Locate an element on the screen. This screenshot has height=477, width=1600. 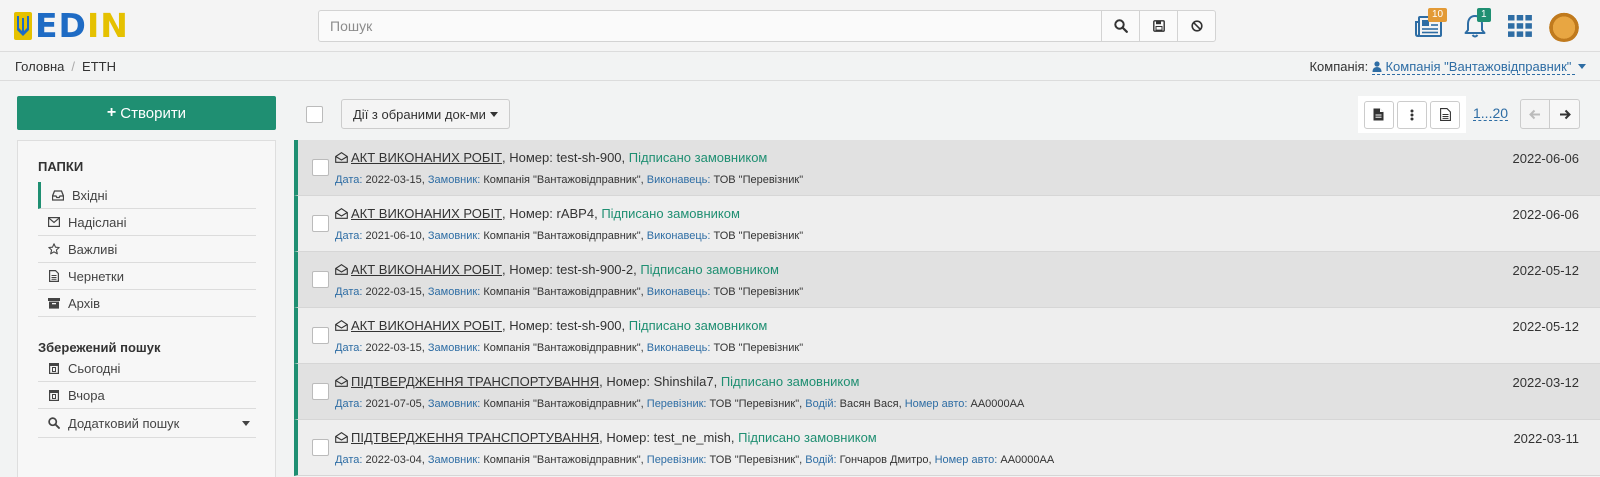
ellipsis-vertical-icon is located at coordinates (1412, 114).